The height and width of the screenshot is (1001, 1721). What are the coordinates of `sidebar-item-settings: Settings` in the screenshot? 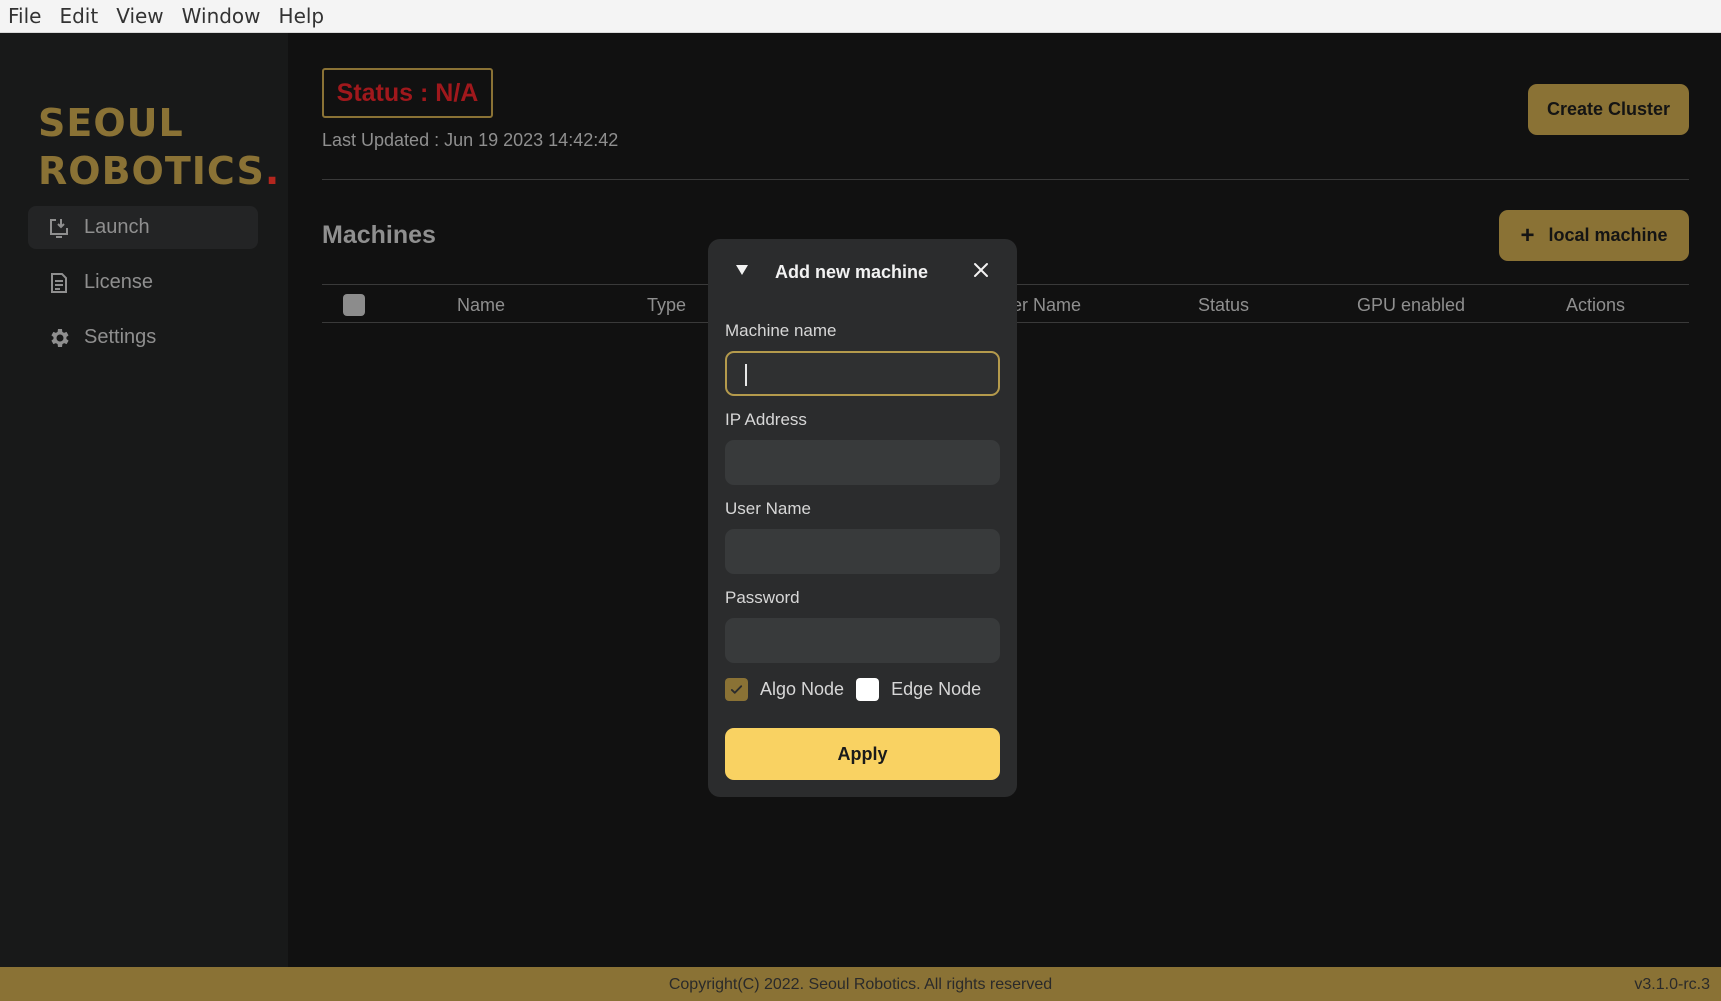 It's located at (143, 337).